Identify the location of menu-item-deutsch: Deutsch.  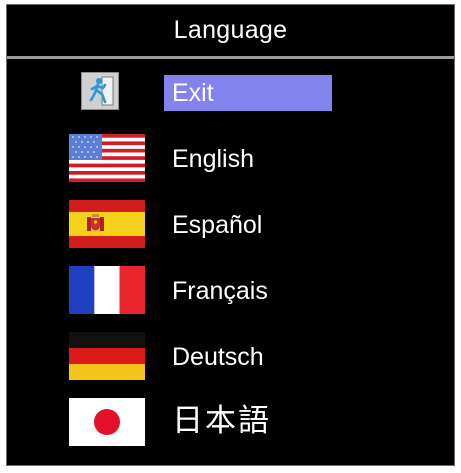
(230, 356).